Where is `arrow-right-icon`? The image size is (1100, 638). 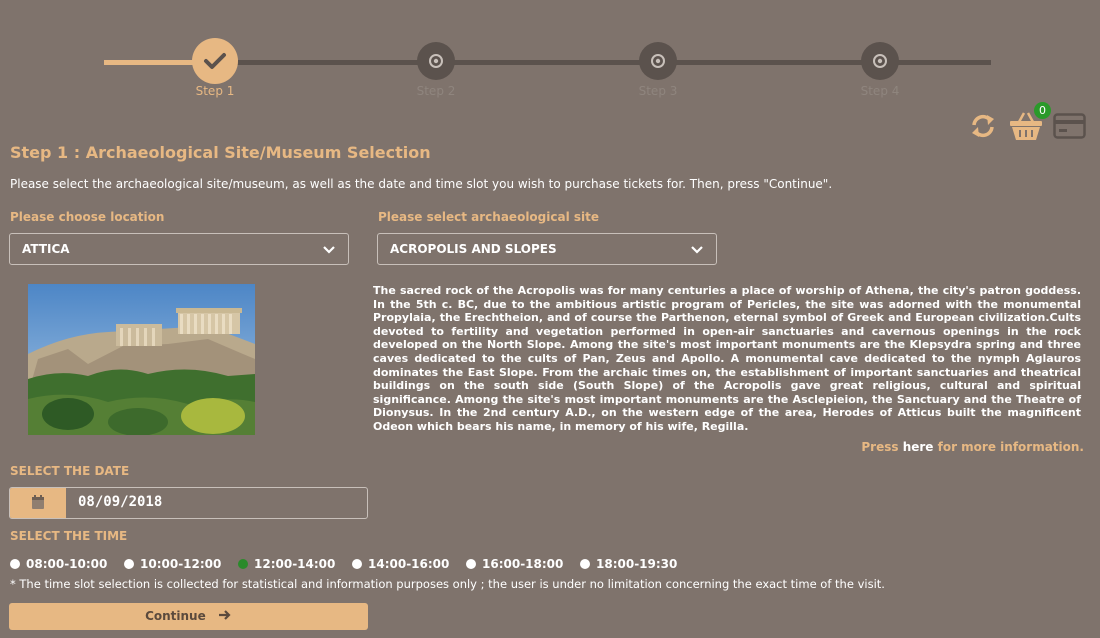 arrow-right-icon is located at coordinates (224, 615).